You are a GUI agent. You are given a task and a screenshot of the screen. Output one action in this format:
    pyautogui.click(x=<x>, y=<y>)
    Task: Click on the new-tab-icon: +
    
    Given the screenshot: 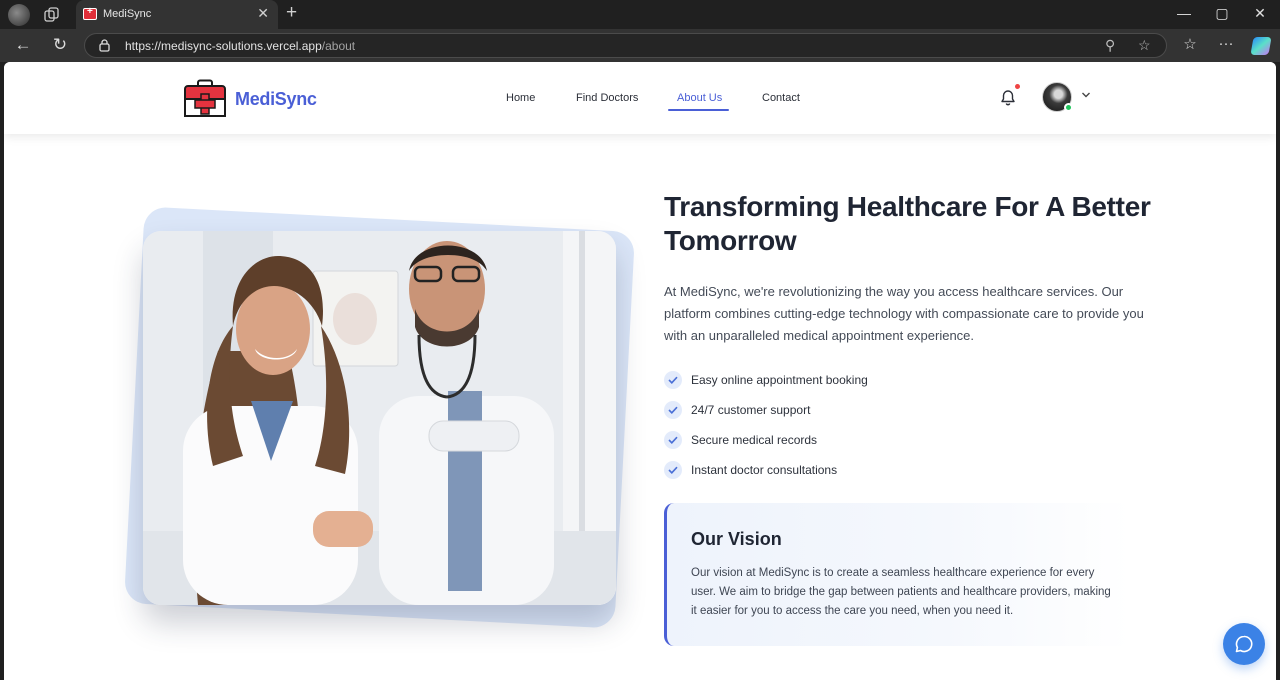 What is the action you would take?
    pyautogui.click(x=291, y=13)
    